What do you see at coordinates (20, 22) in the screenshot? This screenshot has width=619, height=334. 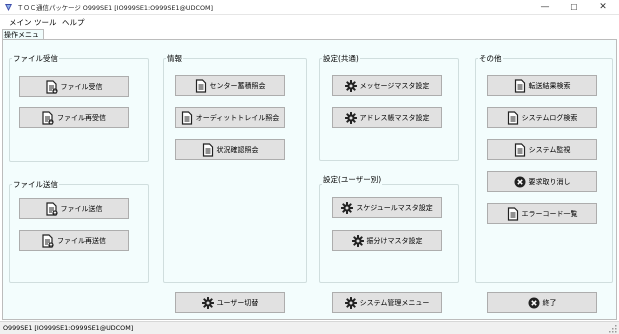 I see `menu-main: メイン` at bounding box center [20, 22].